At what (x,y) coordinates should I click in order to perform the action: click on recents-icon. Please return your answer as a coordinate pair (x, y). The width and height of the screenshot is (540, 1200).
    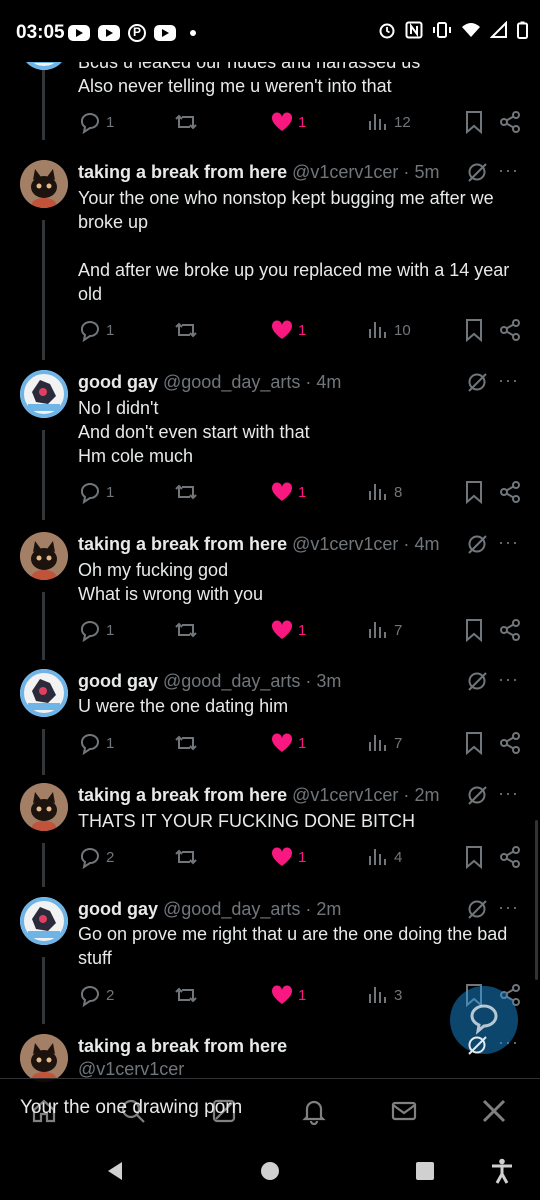
    Looking at the image, I should click on (425, 1171).